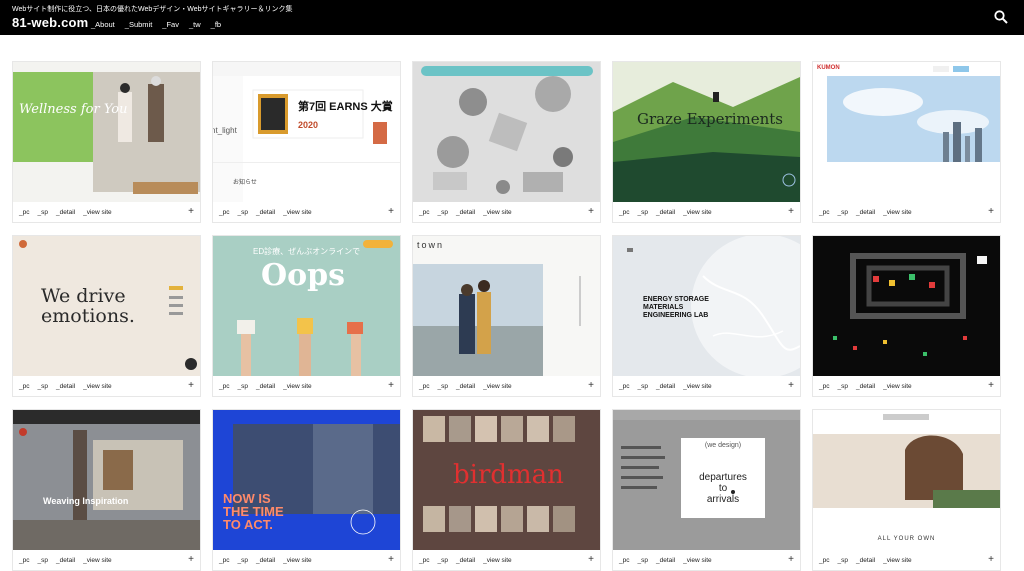  I want to click on thumbnail-energy: ENERGY STORAGE MATERIALS ENGINEERING LAB, so click(706, 306).